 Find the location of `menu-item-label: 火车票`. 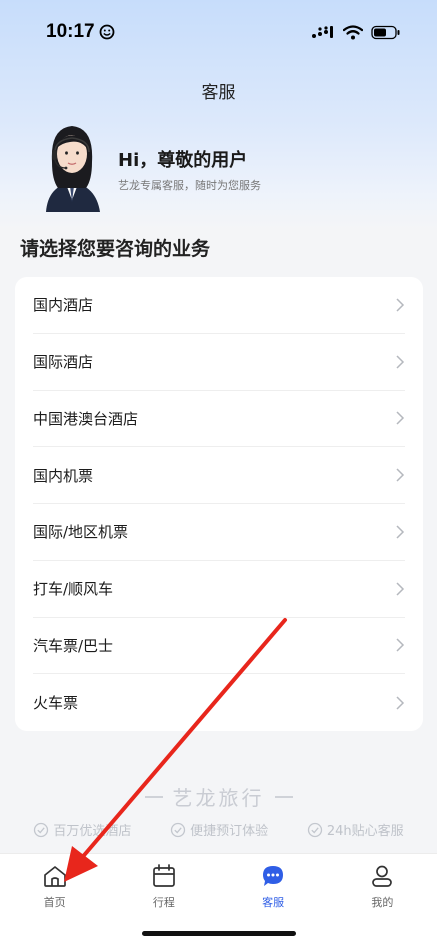

menu-item-label: 火车票 is located at coordinates (56, 703).